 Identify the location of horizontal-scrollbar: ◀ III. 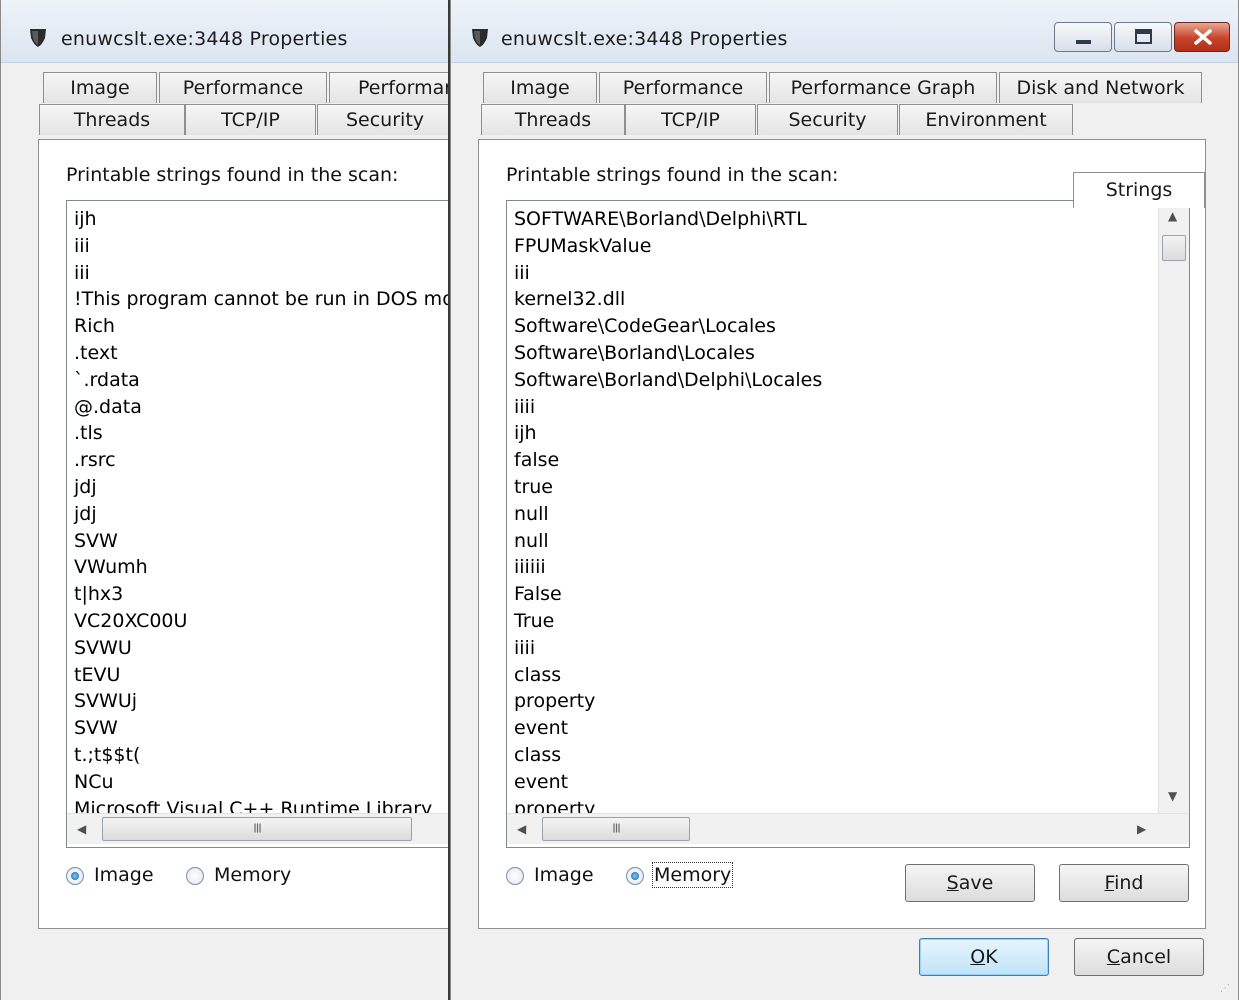
(257, 828).